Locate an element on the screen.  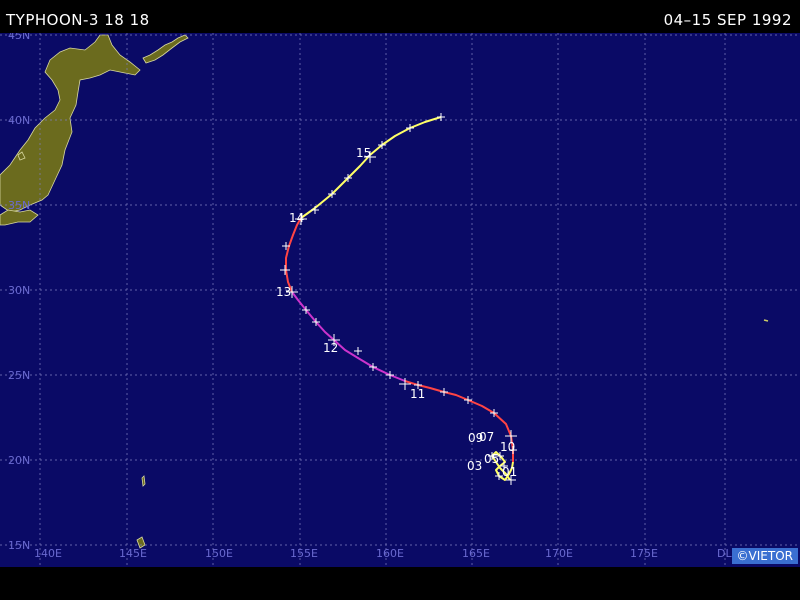
day-label-13: 13 is located at coordinates (283, 292).